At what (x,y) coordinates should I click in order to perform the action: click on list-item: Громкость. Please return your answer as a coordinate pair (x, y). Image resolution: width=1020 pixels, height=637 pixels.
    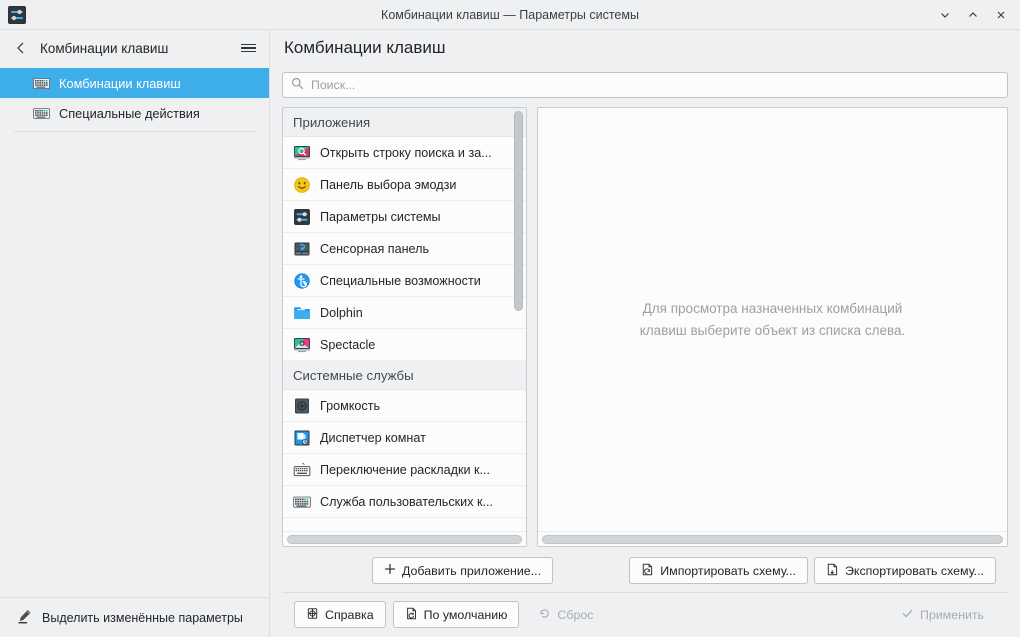
    Looking at the image, I should click on (404, 406).